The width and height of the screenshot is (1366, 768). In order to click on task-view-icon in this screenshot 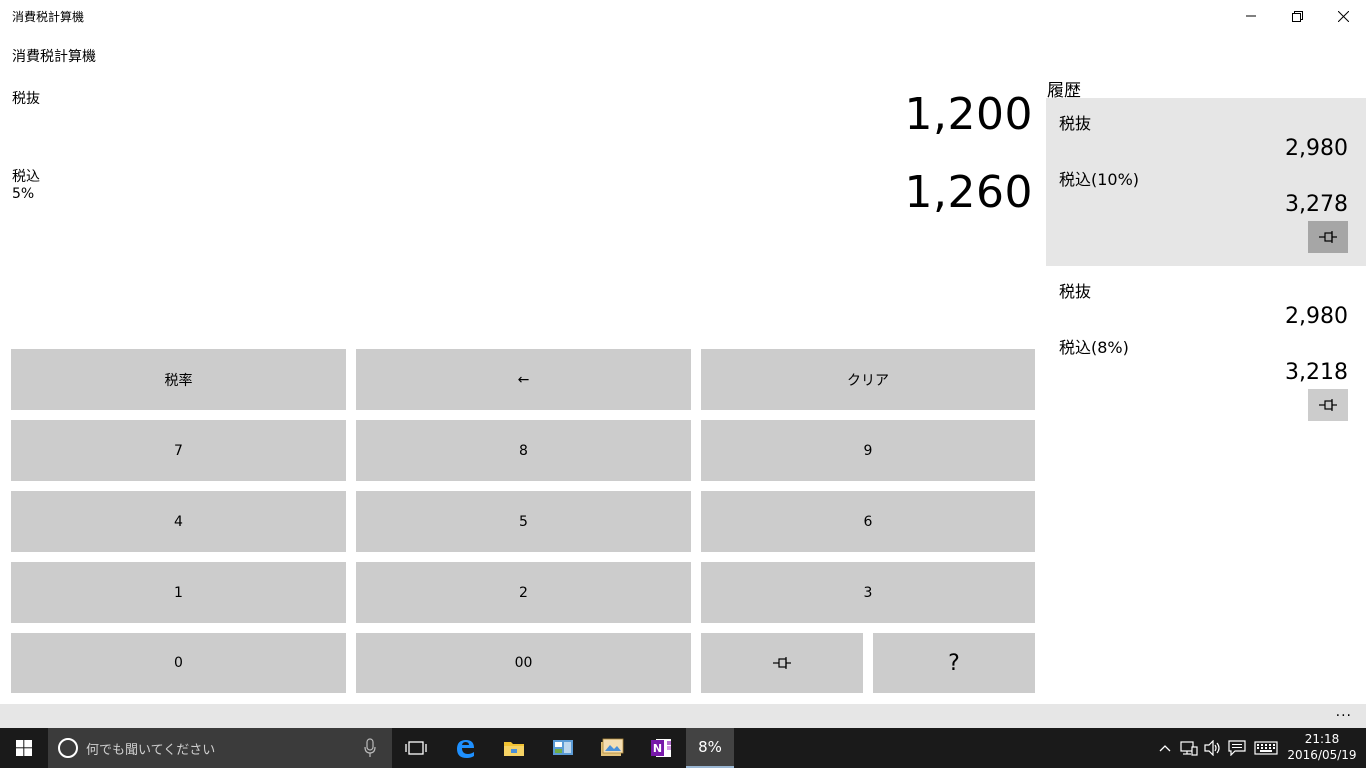, I will do `click(416, 748)`.